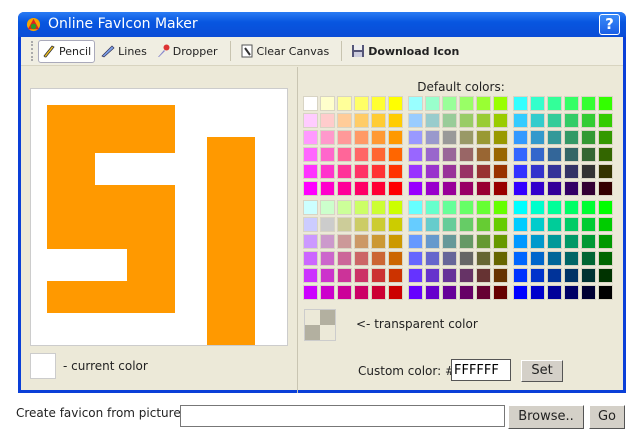 The height and width of the screenshot is (441, 643). Describe the element at coordinates (124, 51) in the screenshot. I see `lines-tool-button: Lines` at that location.